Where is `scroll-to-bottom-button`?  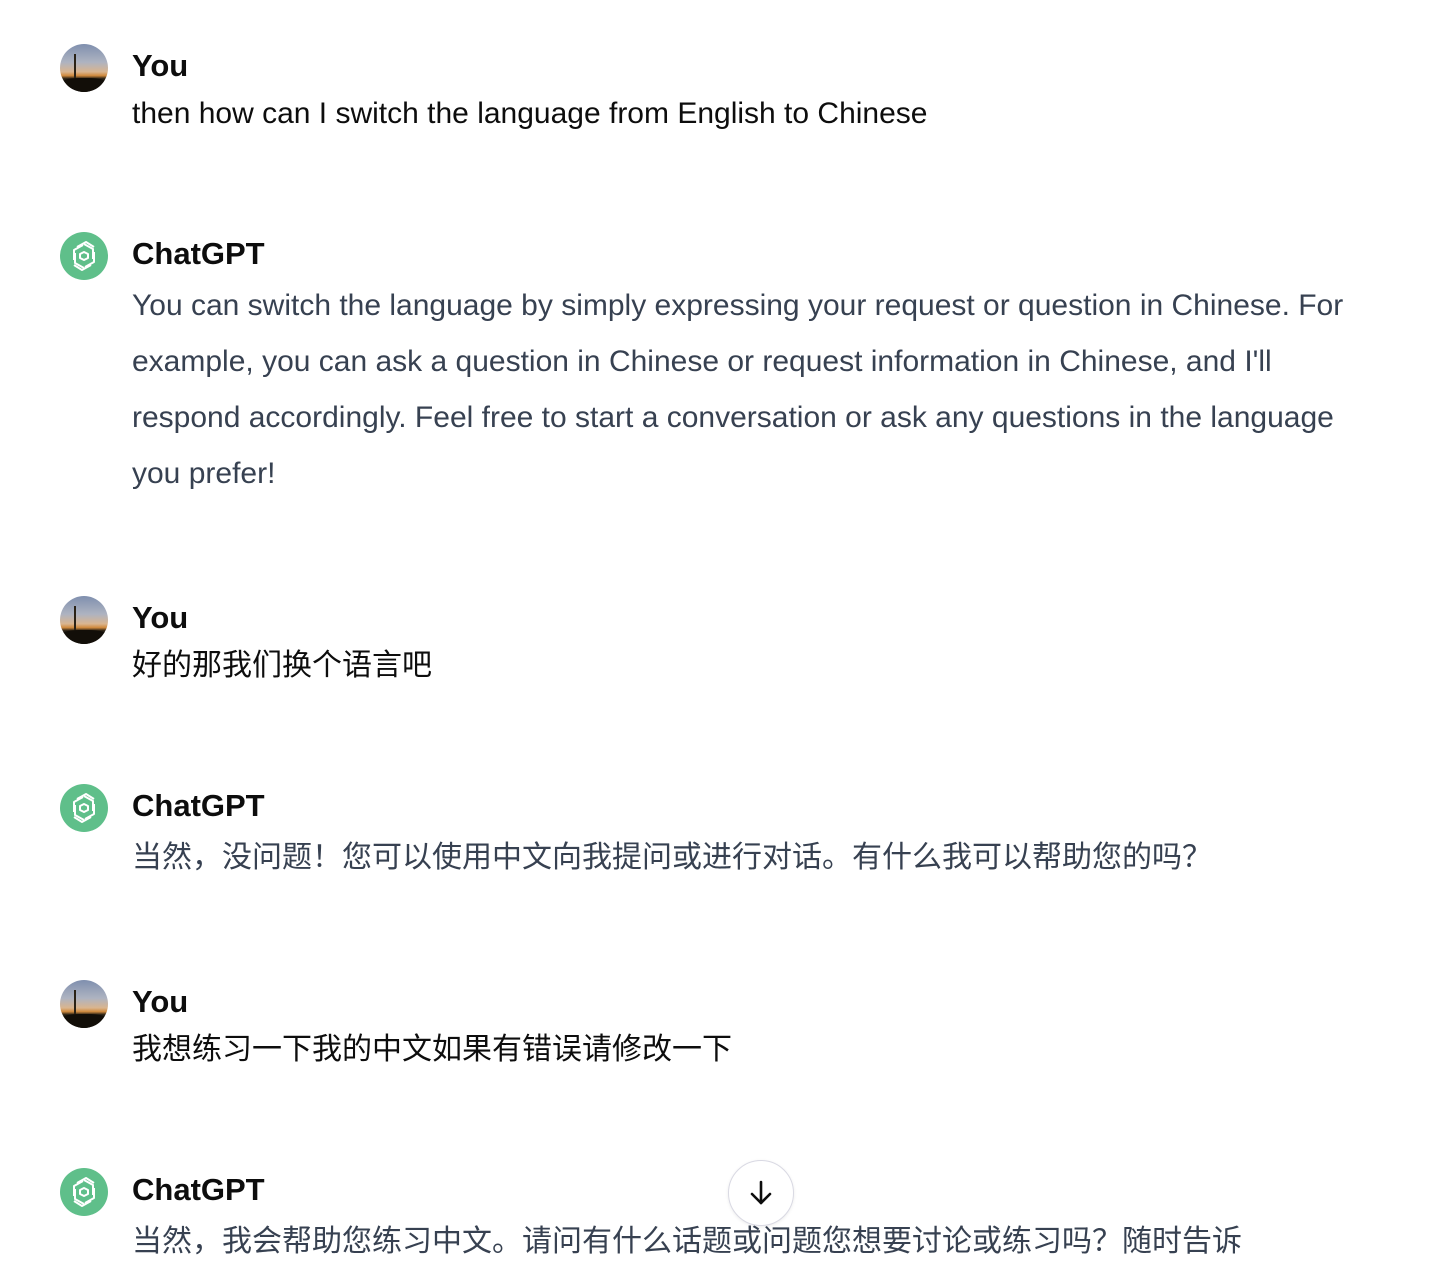 scroll-to-bottom-button is located at coordinates (761, 1193).